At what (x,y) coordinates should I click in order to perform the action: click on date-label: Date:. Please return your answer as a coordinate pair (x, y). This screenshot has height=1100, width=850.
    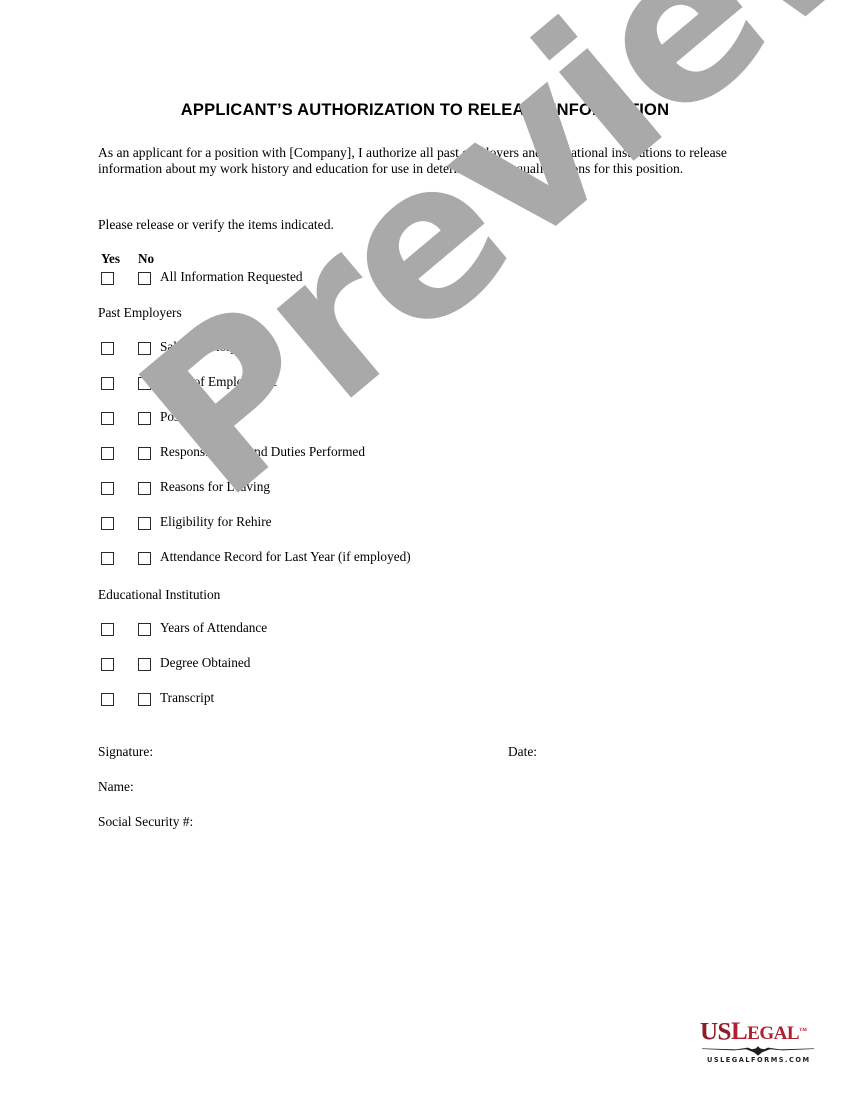
    Looking at the image, I should click on (522, 751).